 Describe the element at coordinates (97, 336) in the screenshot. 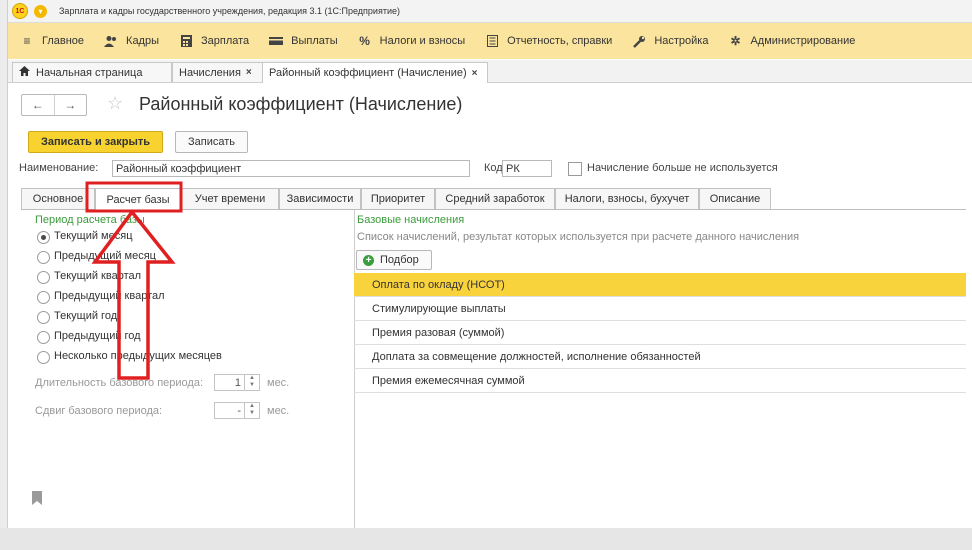

I see `period-option-label: Предыдущий год` at that location.